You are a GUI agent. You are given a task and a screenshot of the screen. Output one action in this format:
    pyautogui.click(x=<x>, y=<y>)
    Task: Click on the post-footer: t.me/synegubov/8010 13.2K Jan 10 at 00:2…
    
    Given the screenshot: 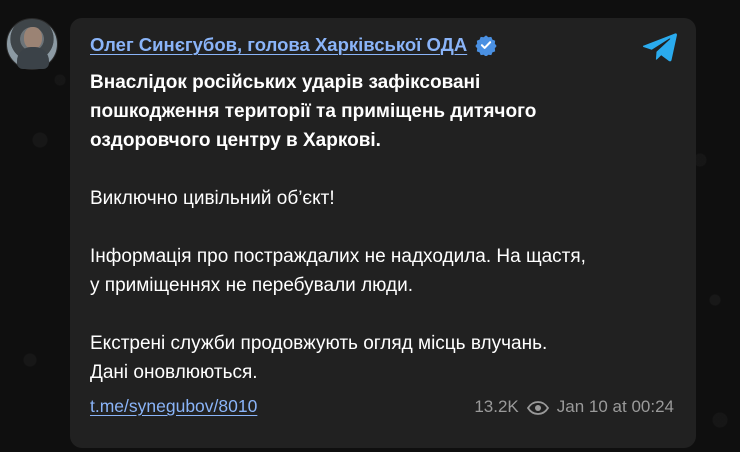 What is the action you would take?
    pyautogui.click(x=382, y=406)
    